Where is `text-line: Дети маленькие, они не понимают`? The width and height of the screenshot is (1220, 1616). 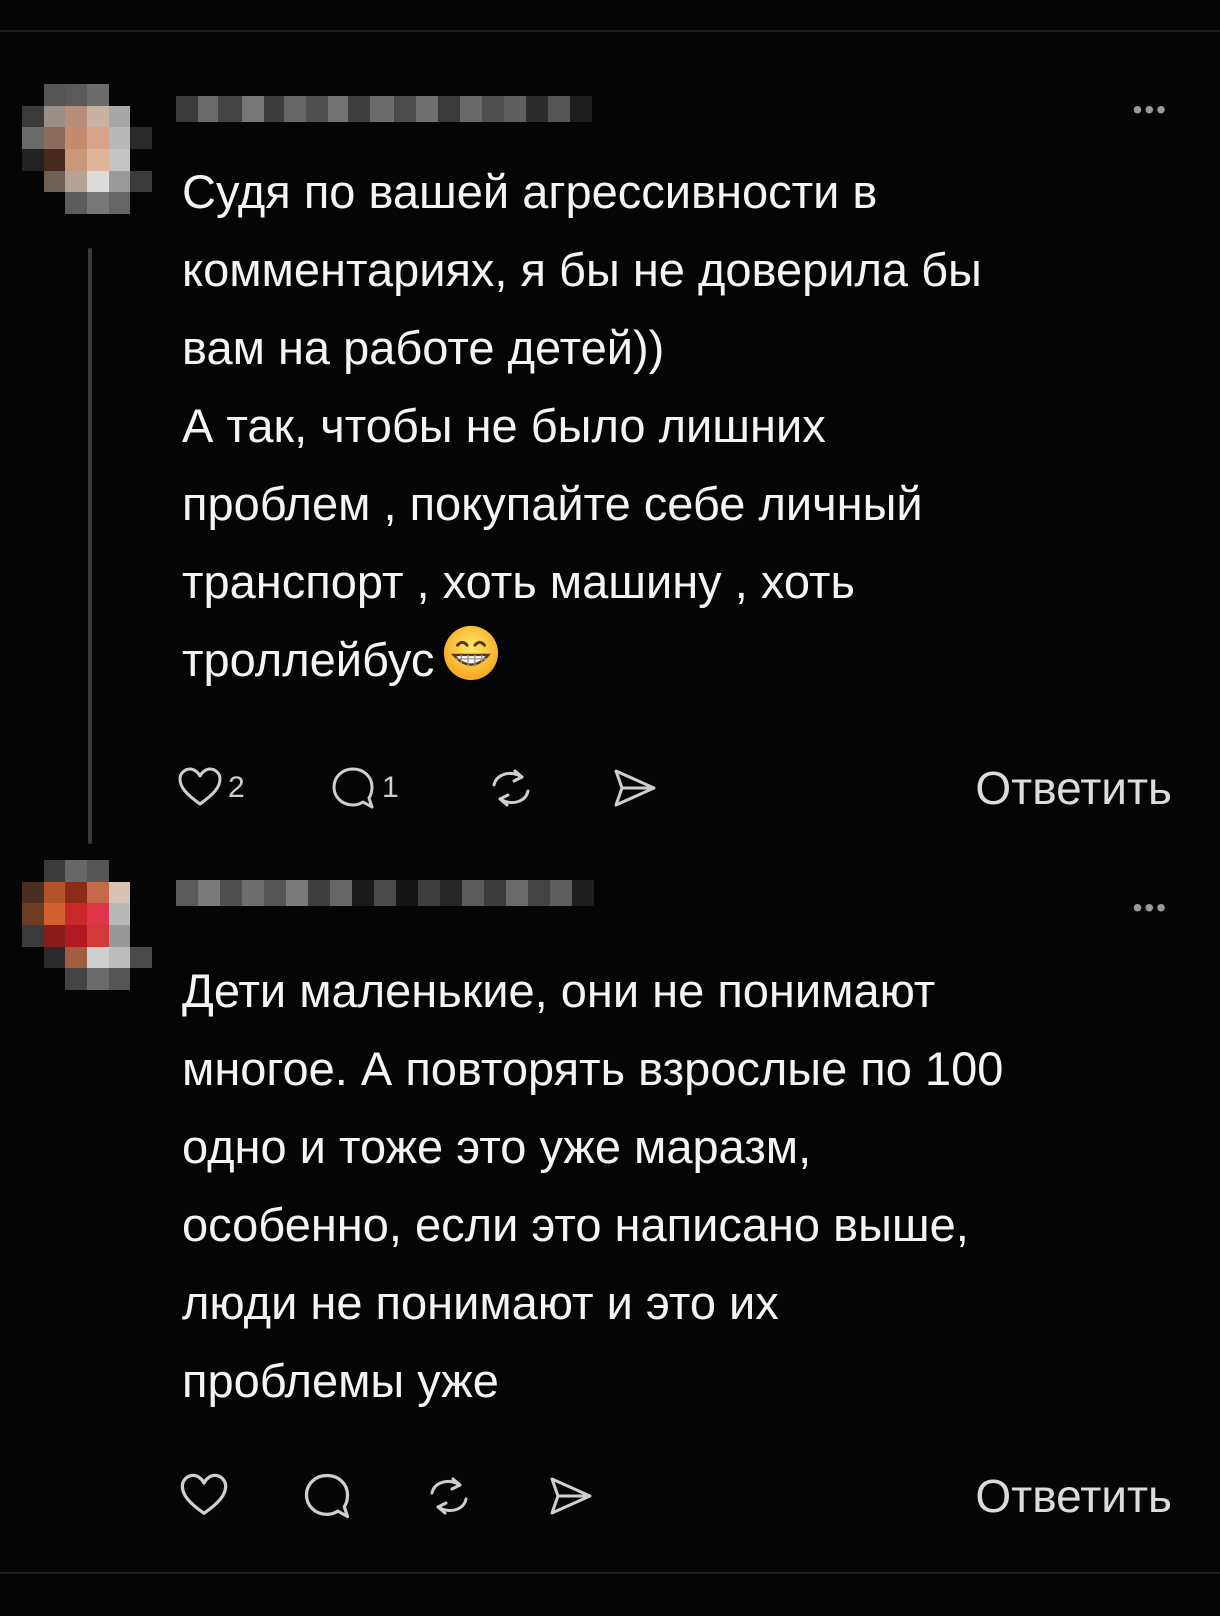 text-line: Дети маленькие, они не понимают is located at coordinates (559, 990).